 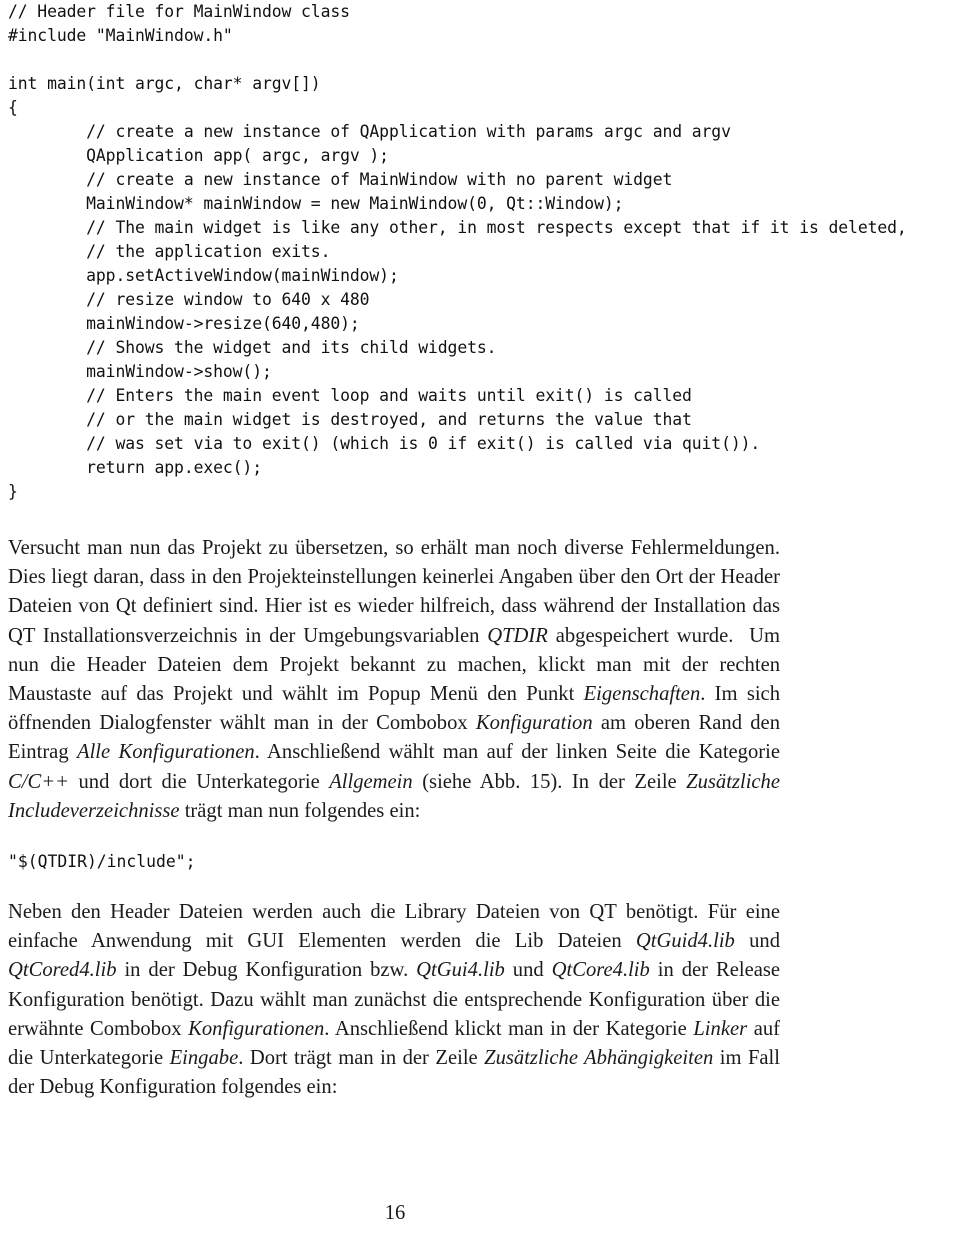 What do you see at coordinates (395, 1213) in the screenshot?
I see `page-number: 16` at bounding box center [395, 1213].